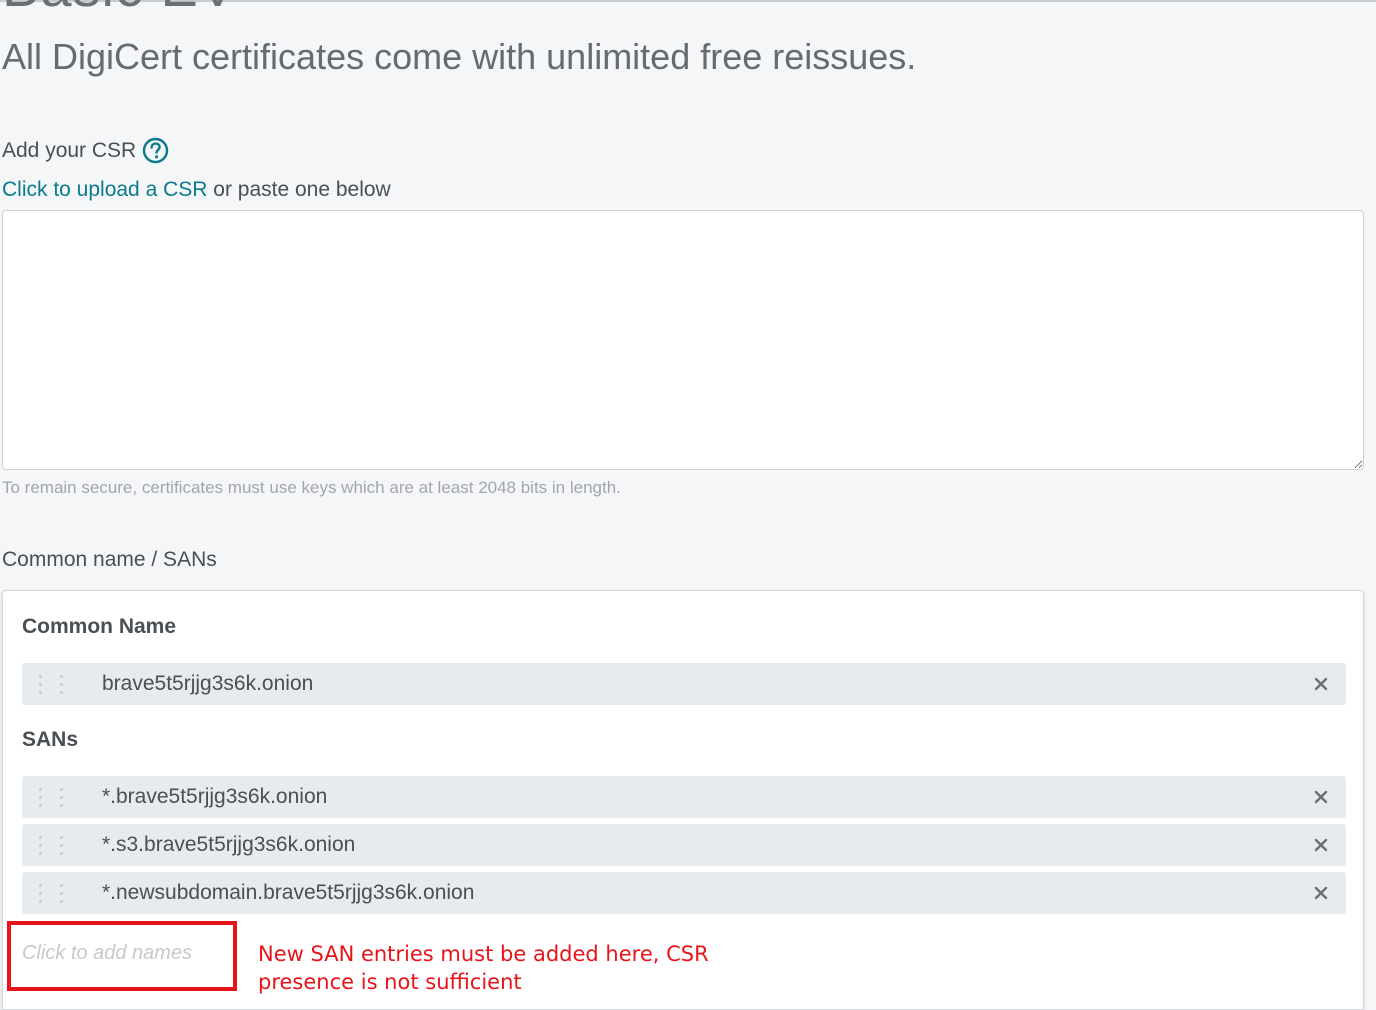 The width and height of the screenshot is (1376, 1010). What do you see at coordinates (104, 189) in the screenshot?
I see `upload-csr-link: Click to upload a CSR` at bounding box center [104, 189].